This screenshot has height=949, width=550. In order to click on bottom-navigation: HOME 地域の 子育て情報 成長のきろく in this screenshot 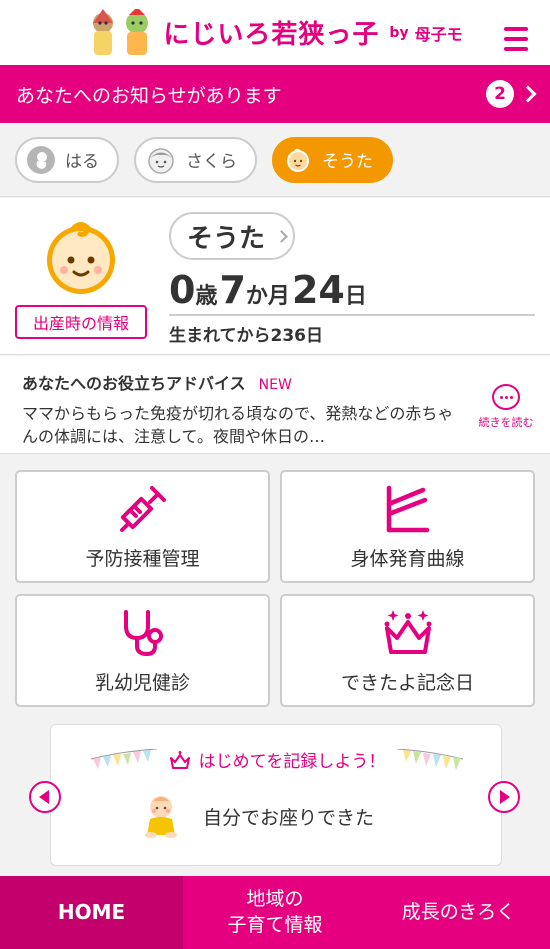, I will do `click(275, 912)`.